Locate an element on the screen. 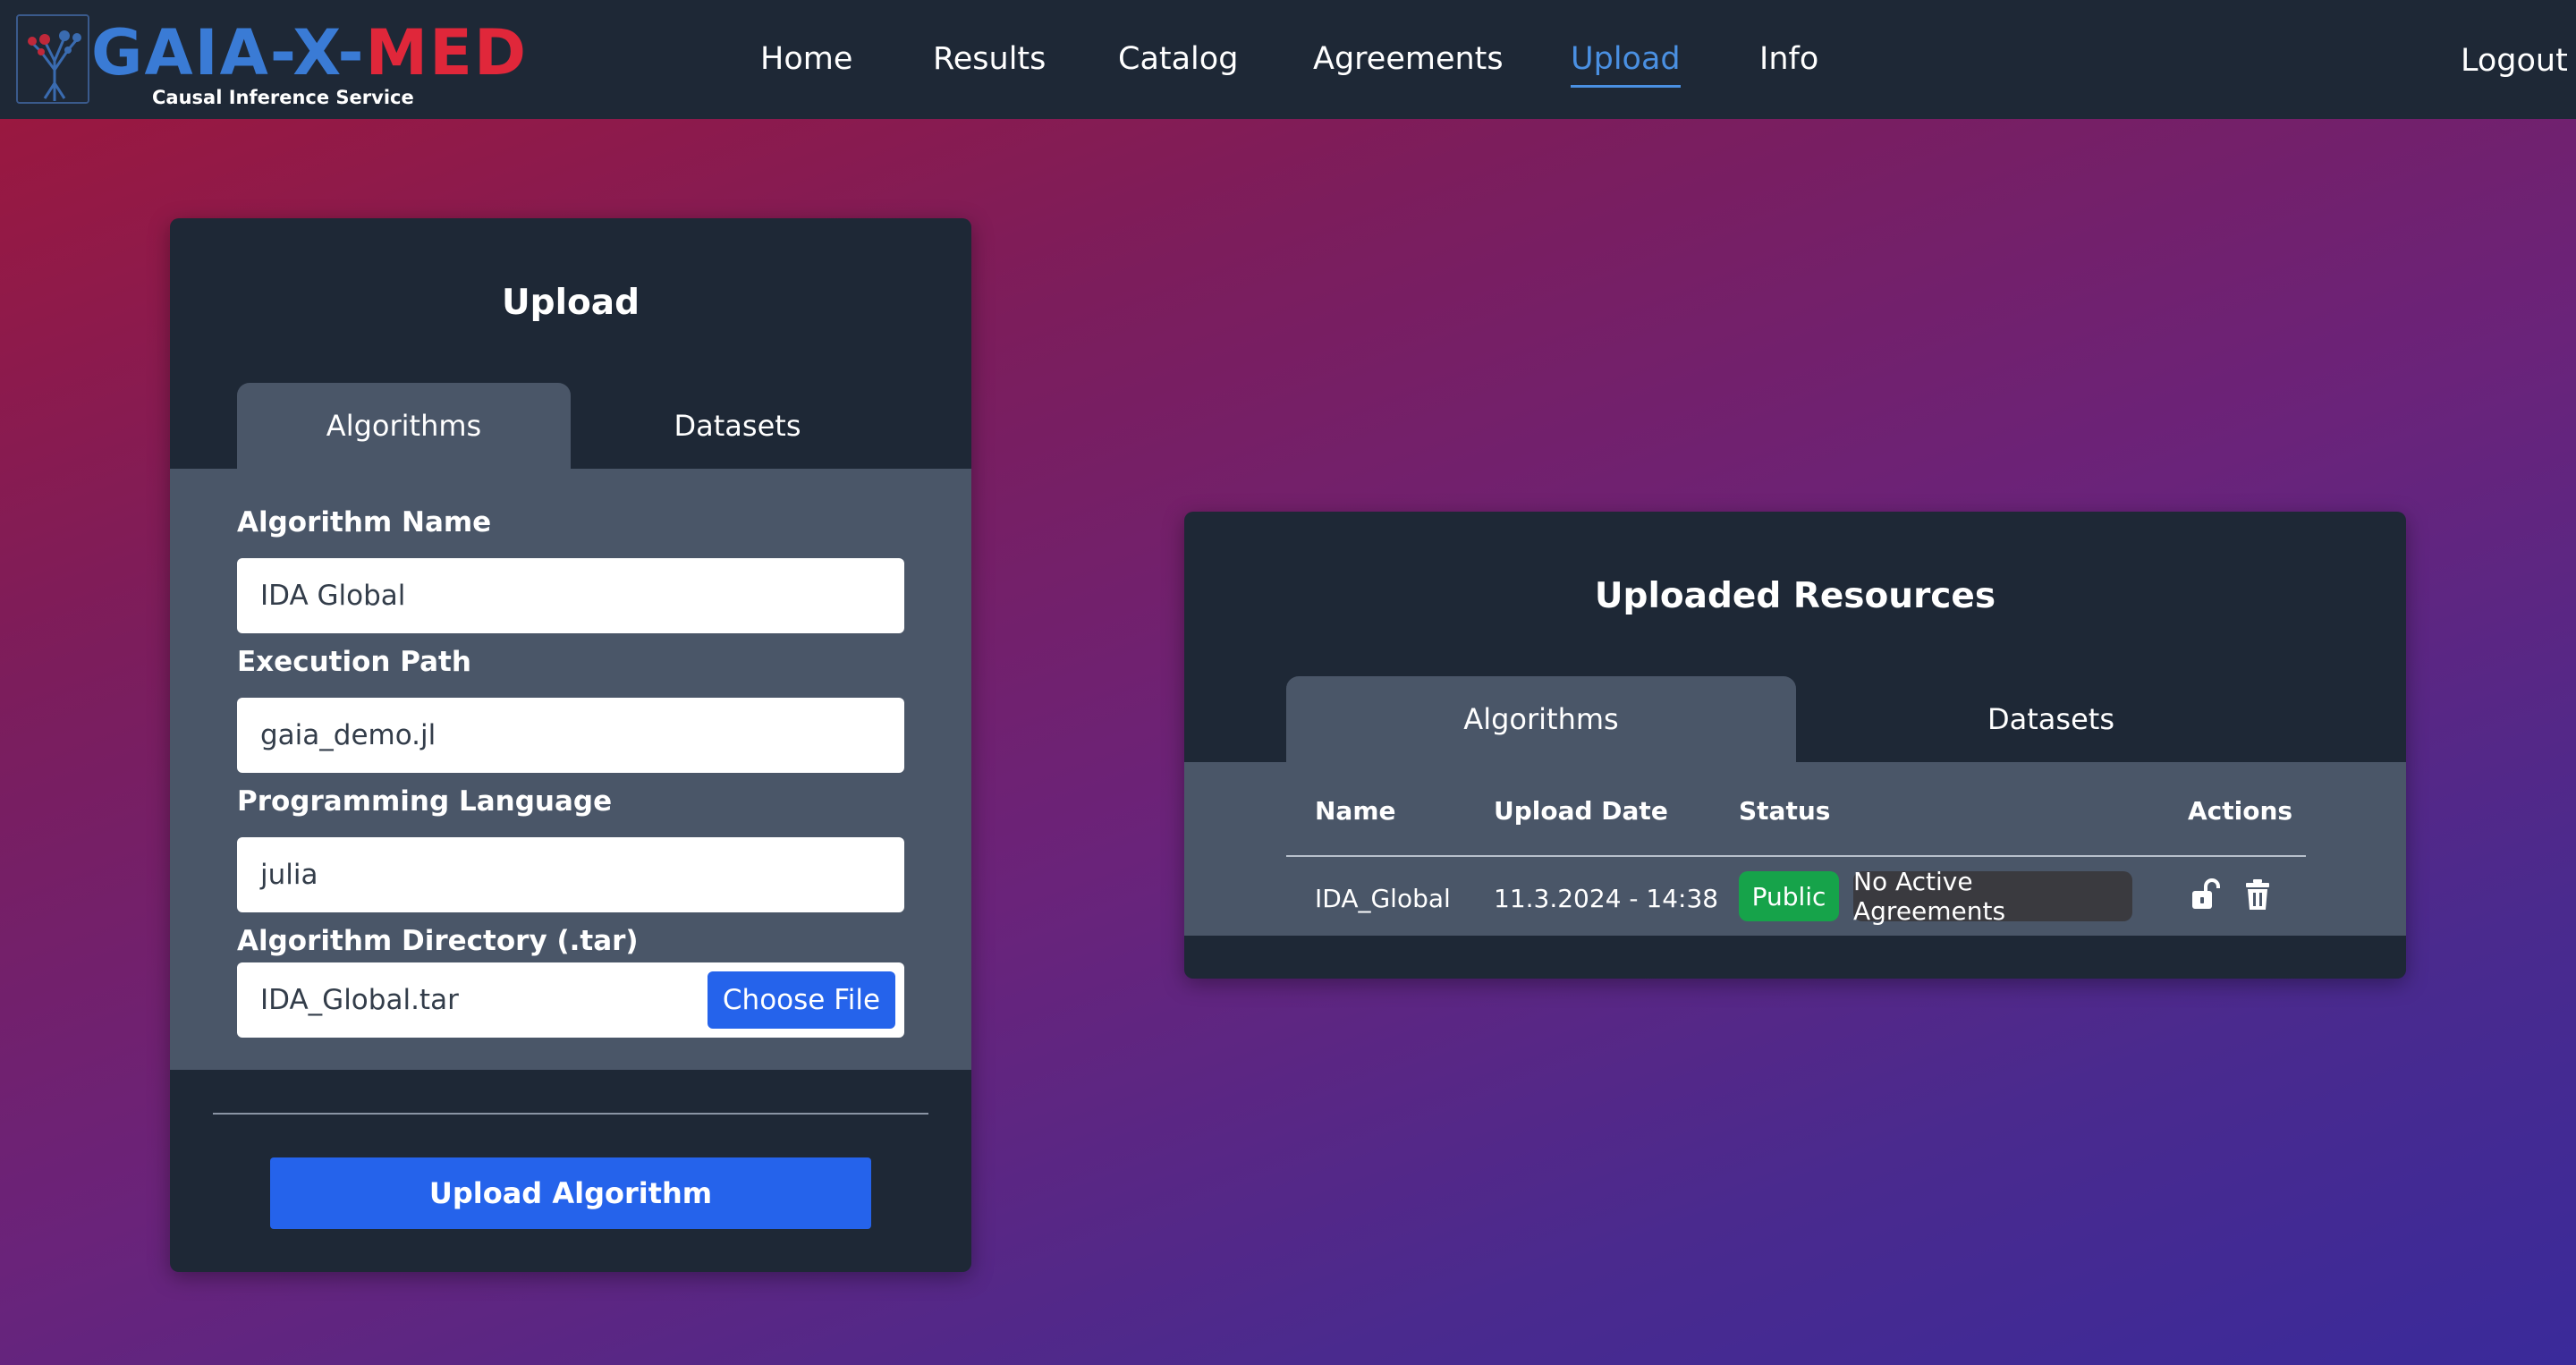  column-header-name: Name is located at coordinates (1355, 811).